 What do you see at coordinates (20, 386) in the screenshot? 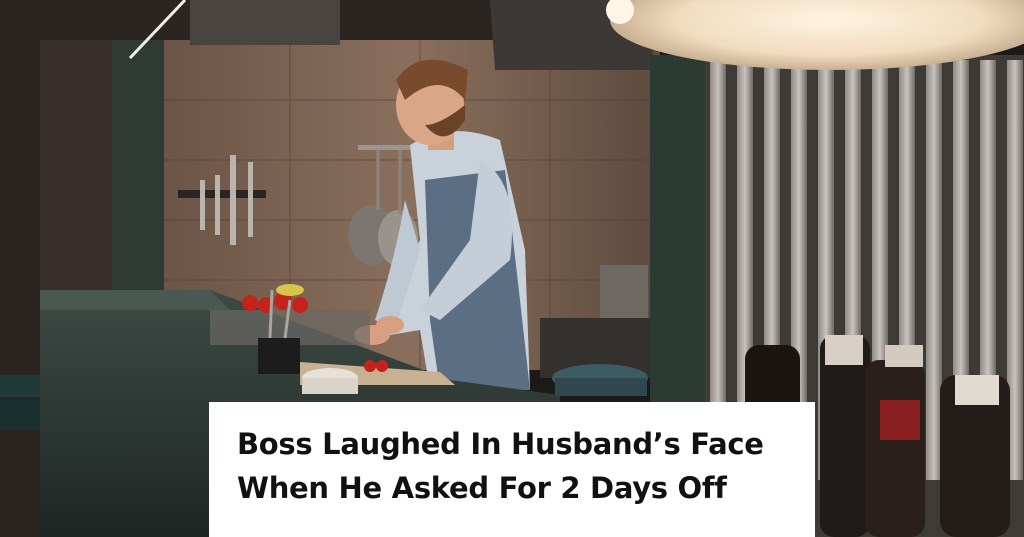
I see `stool` at bounding box center [20, 386].